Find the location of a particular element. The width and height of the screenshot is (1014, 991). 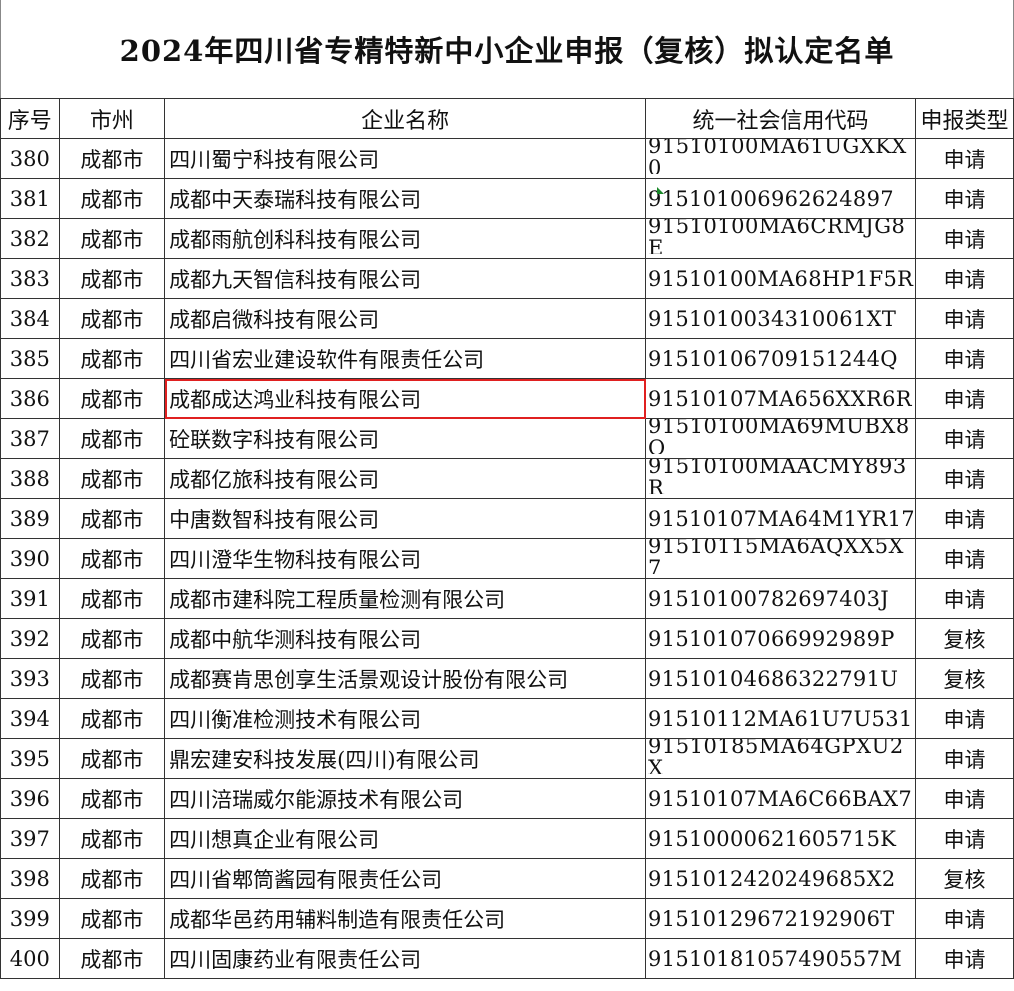

cell-serial: 389 is located at coordinates (30, 518).